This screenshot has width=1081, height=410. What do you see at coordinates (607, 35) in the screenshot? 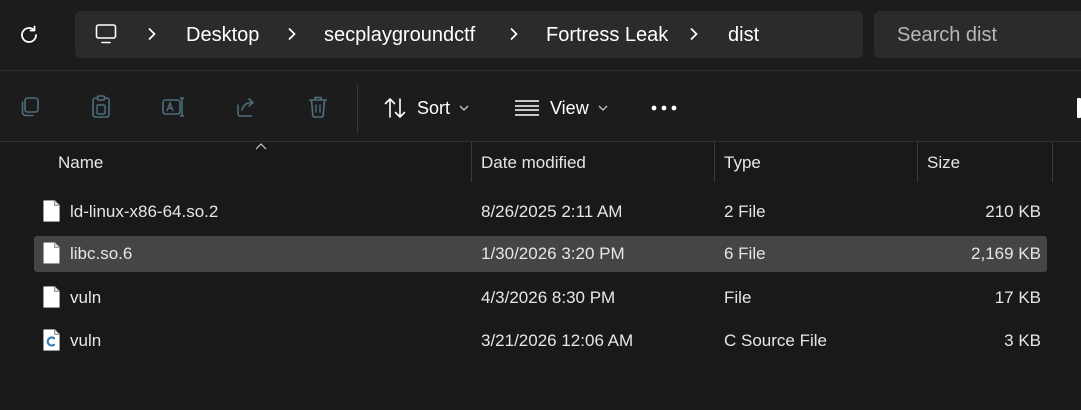
I see `breadcrumb-fortress-leak: Fortress Leak` at bounding box center [607, 35].